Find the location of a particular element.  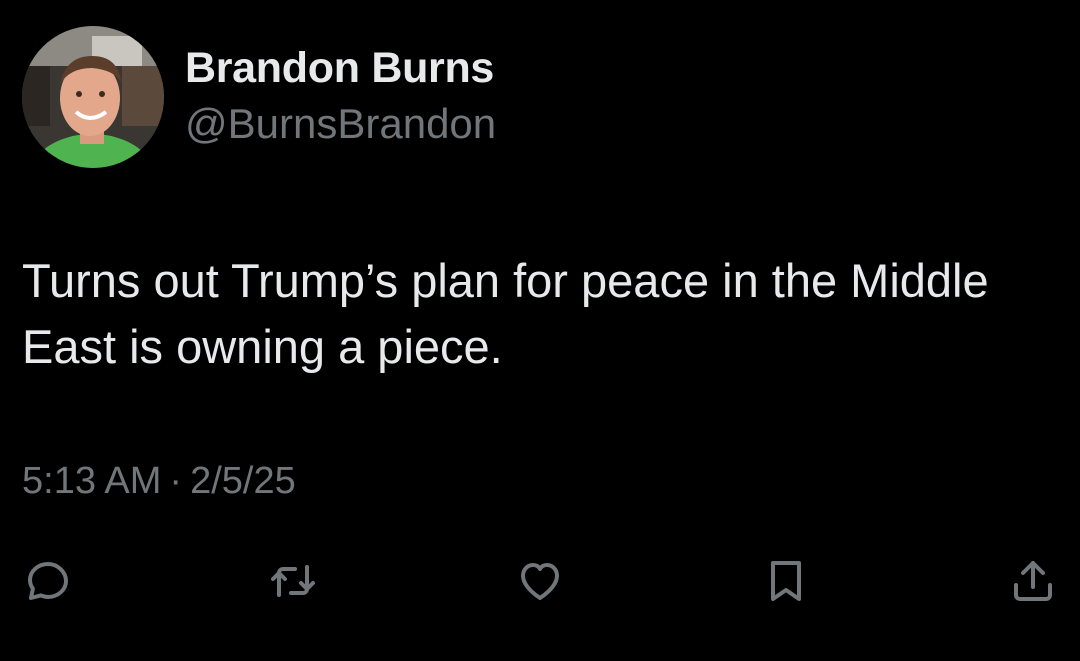

tweet-date: 2/5/25 is located at coordinates (243, 481).